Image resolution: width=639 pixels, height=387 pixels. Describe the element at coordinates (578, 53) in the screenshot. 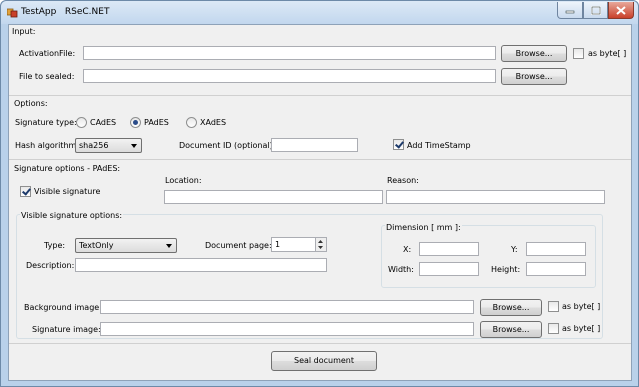

I see `activation-as-byte-checkbox` at that location.